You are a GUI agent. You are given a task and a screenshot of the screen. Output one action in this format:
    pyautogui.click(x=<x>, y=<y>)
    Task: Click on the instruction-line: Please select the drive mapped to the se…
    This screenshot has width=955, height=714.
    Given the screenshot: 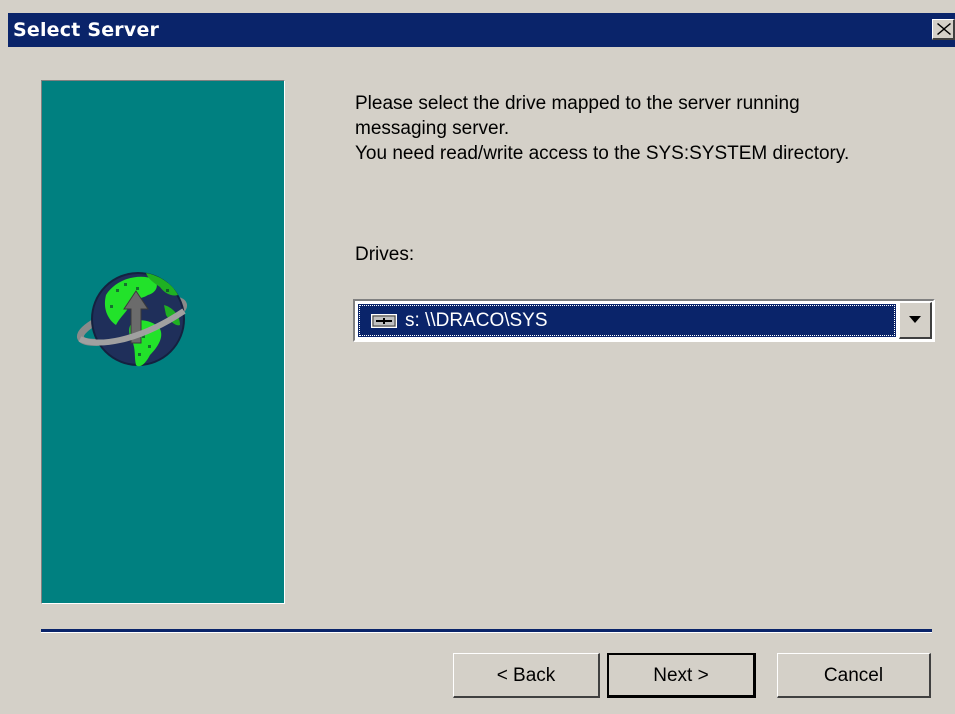 What is the action you would take?
    pyautogui.click(x=577, y=103)
    